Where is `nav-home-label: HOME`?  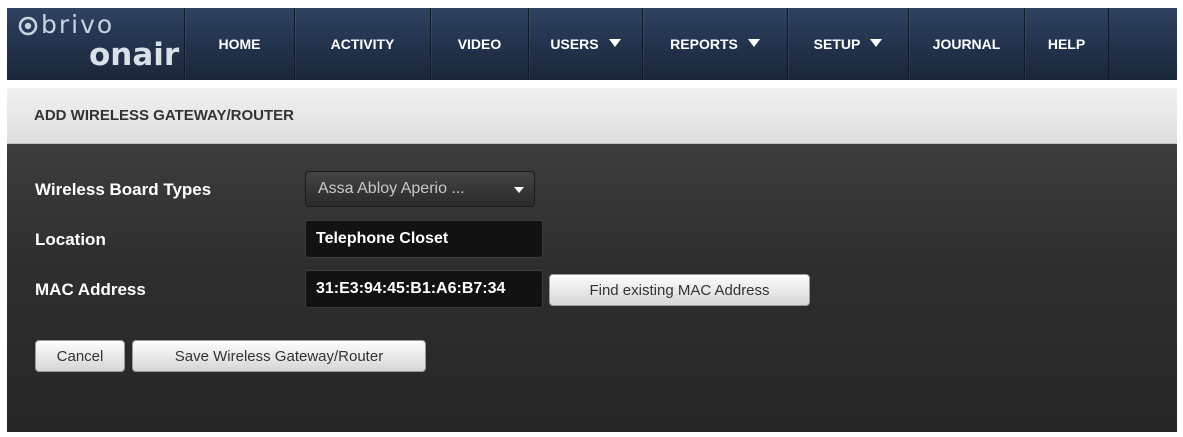
nav-home-label: HOME is located at coordinates (239, 44).